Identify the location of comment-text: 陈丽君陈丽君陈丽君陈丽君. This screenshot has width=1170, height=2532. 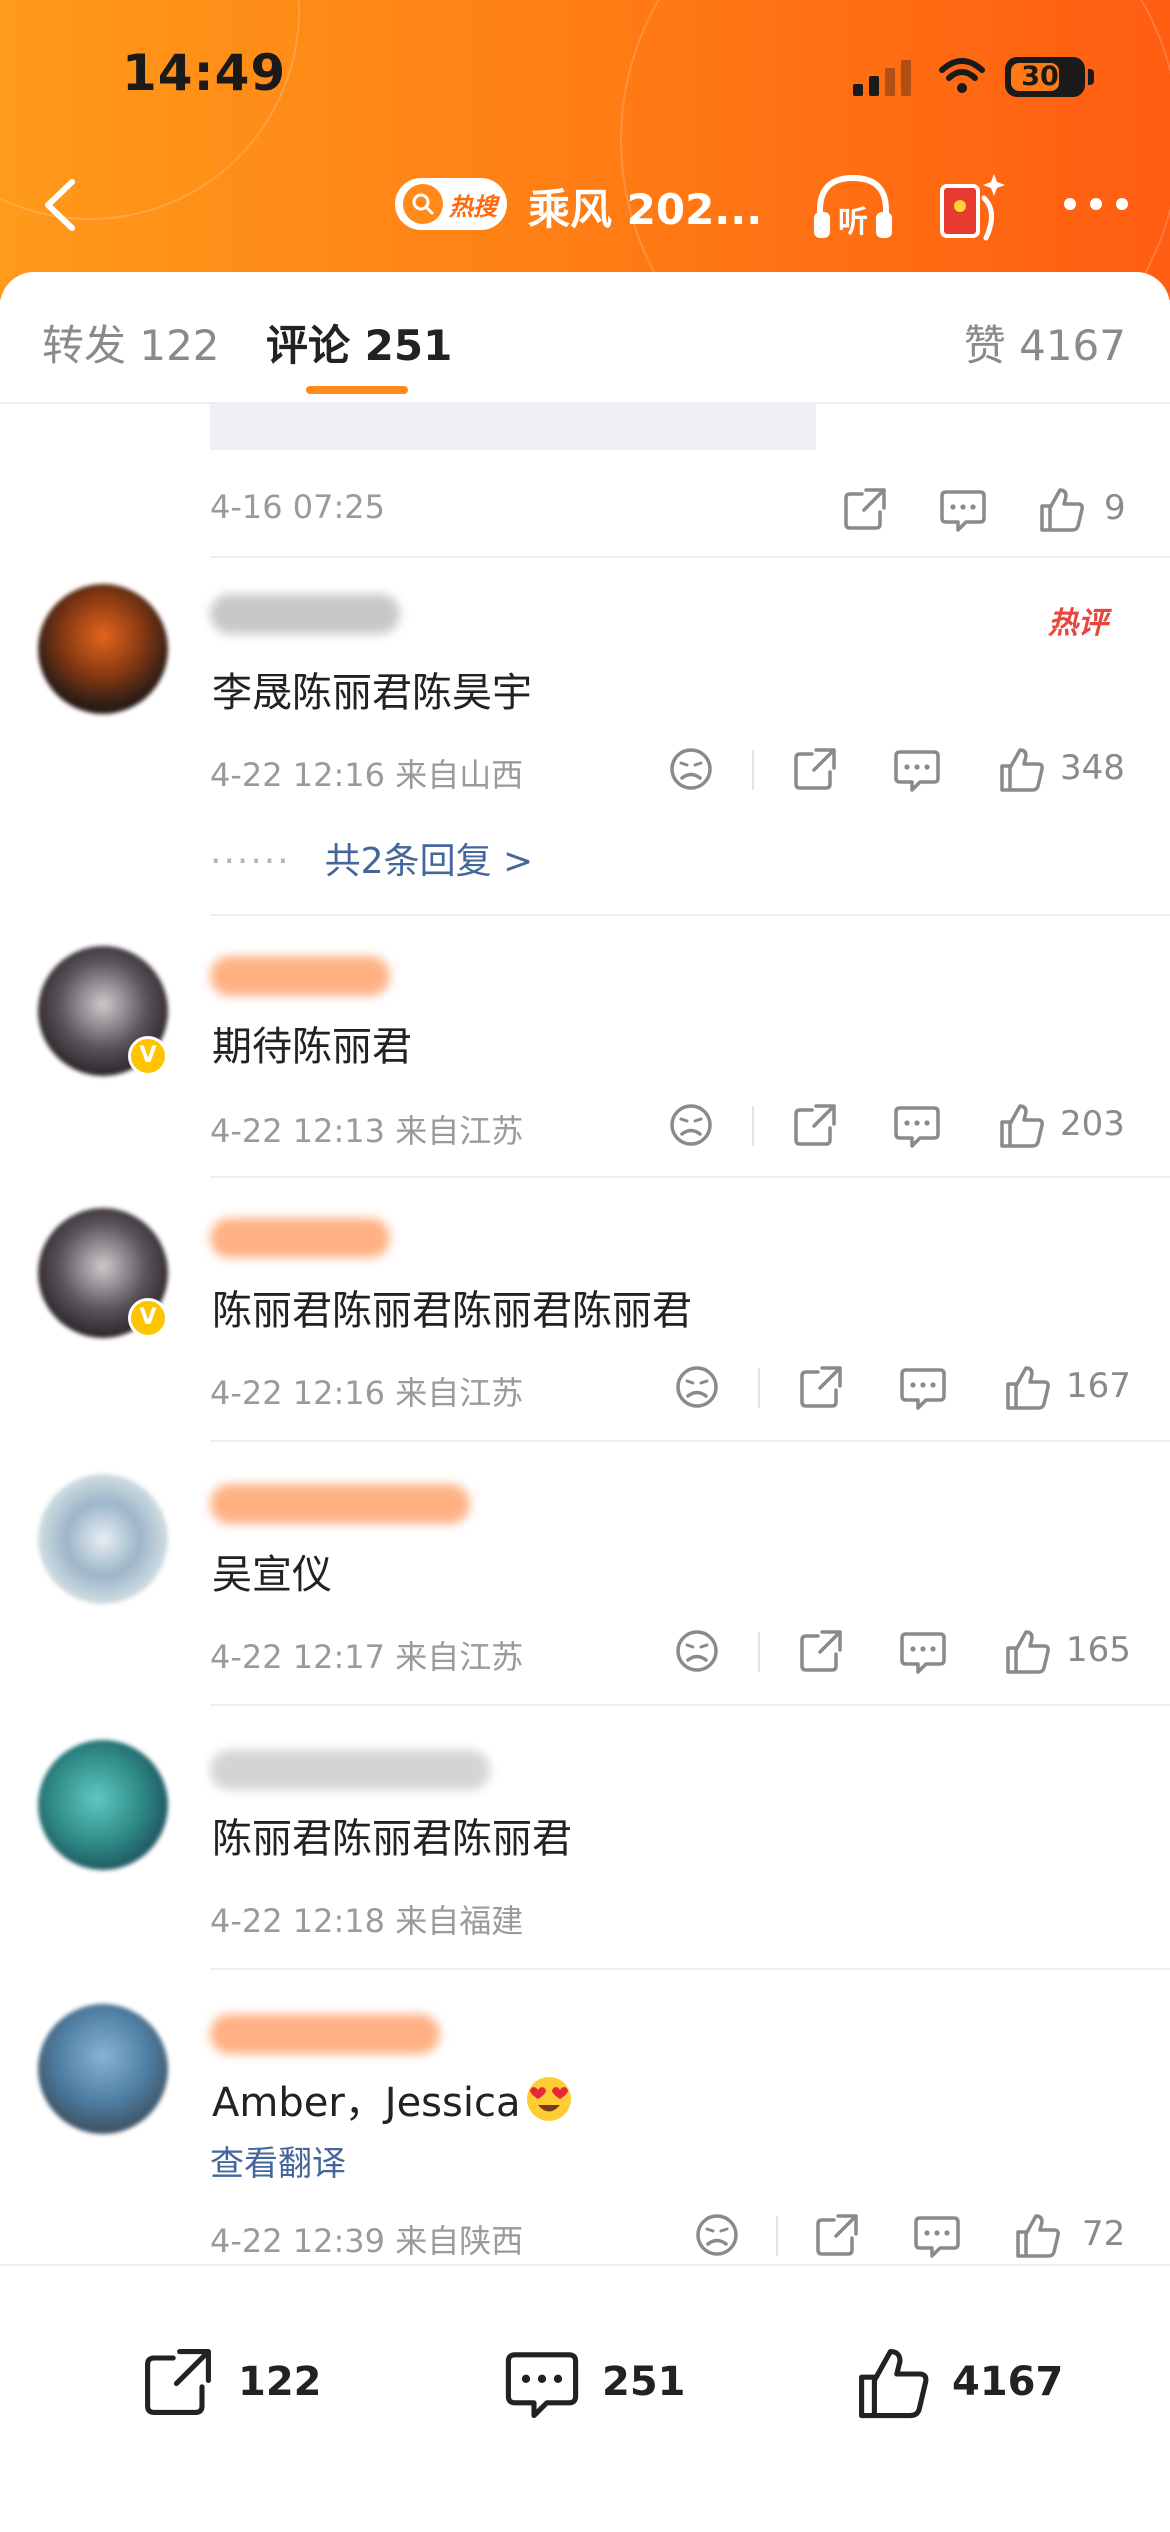
(452, 1311).